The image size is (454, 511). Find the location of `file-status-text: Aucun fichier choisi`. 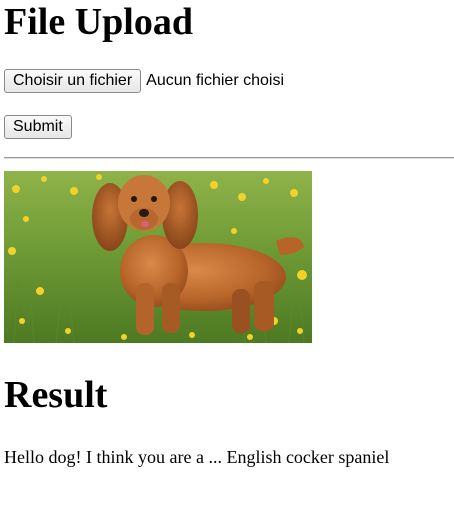

file-status-text: Aucun fichier choisi is located at coordinates (215, 80).